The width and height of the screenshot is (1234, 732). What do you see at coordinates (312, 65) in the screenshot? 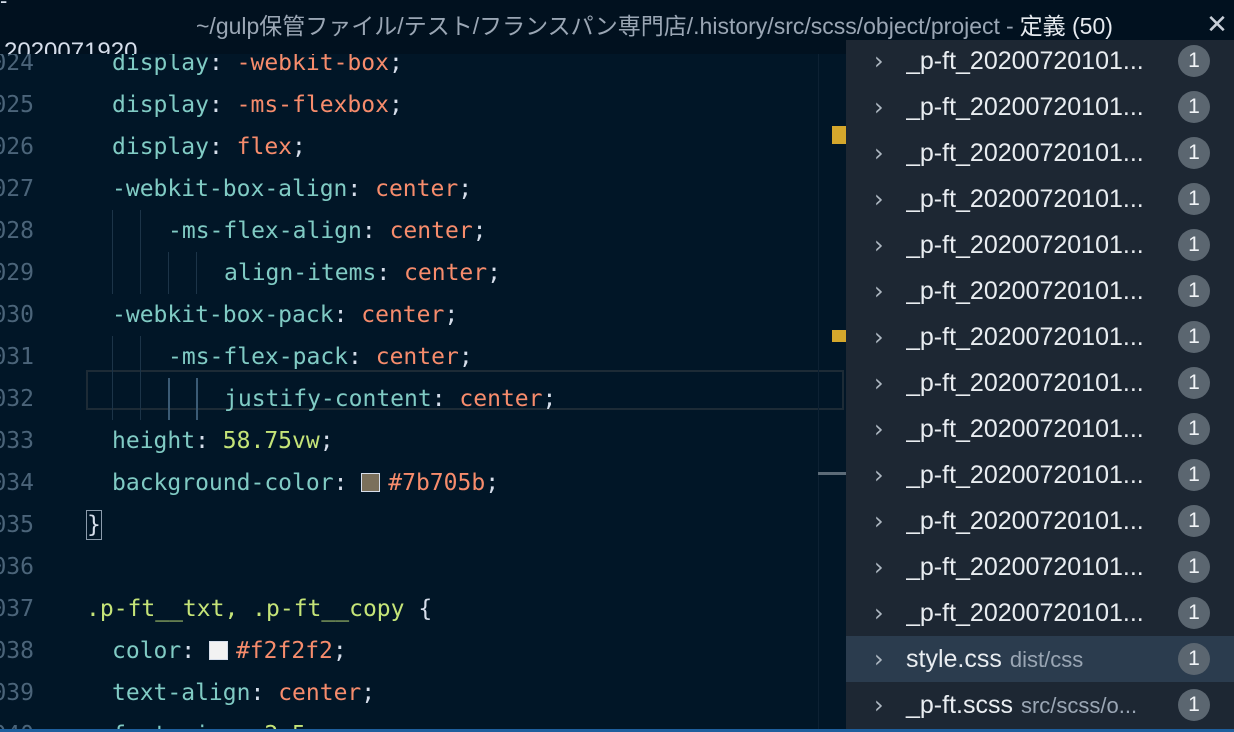
I see `css-value: -webkit-box` at bounding box center [312, 65].